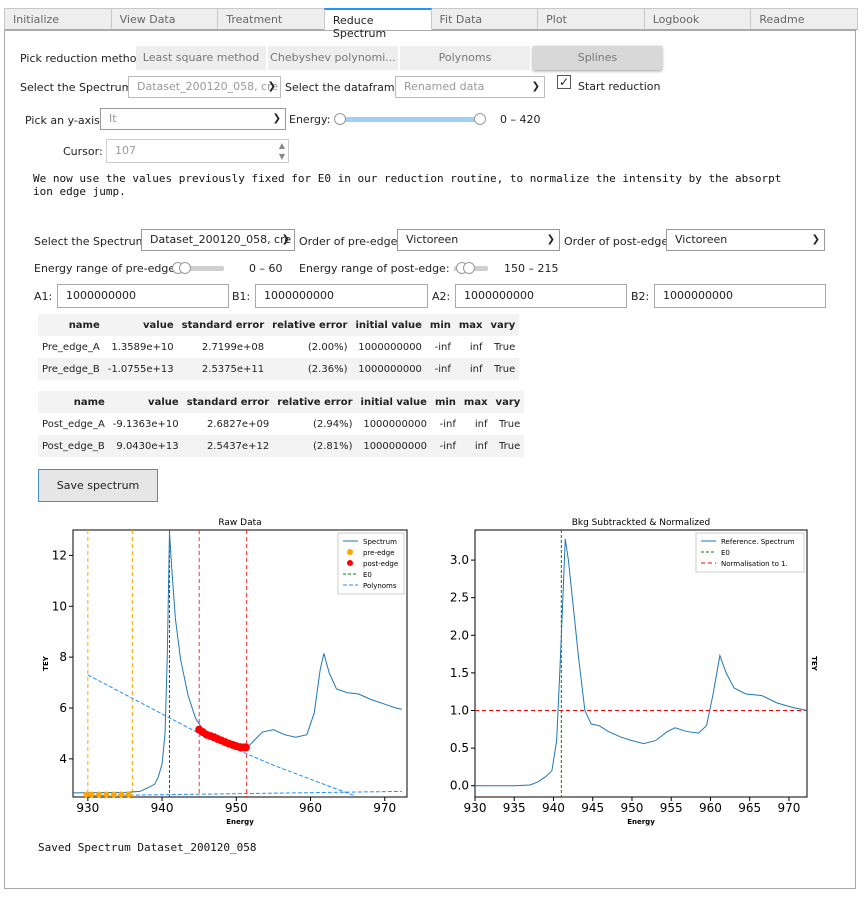  I want to click on post-edge-slider-max-handle, so click(469, 268).